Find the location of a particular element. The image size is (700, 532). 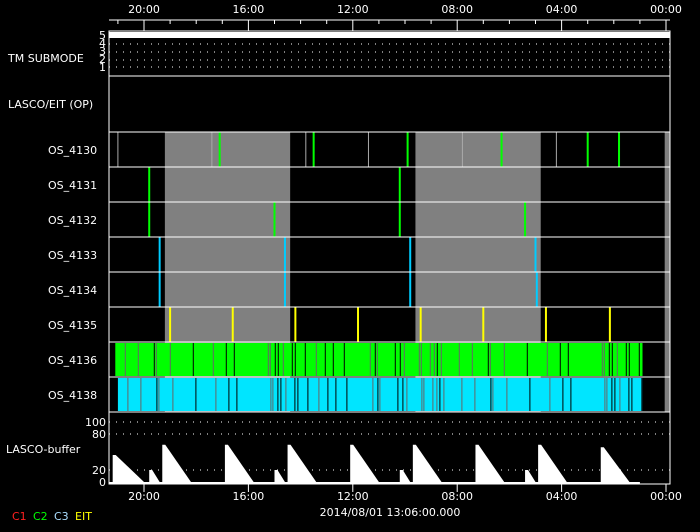

lasco-eit-label: LASCO/EIT (OP) is located at coordinates (50, 104).